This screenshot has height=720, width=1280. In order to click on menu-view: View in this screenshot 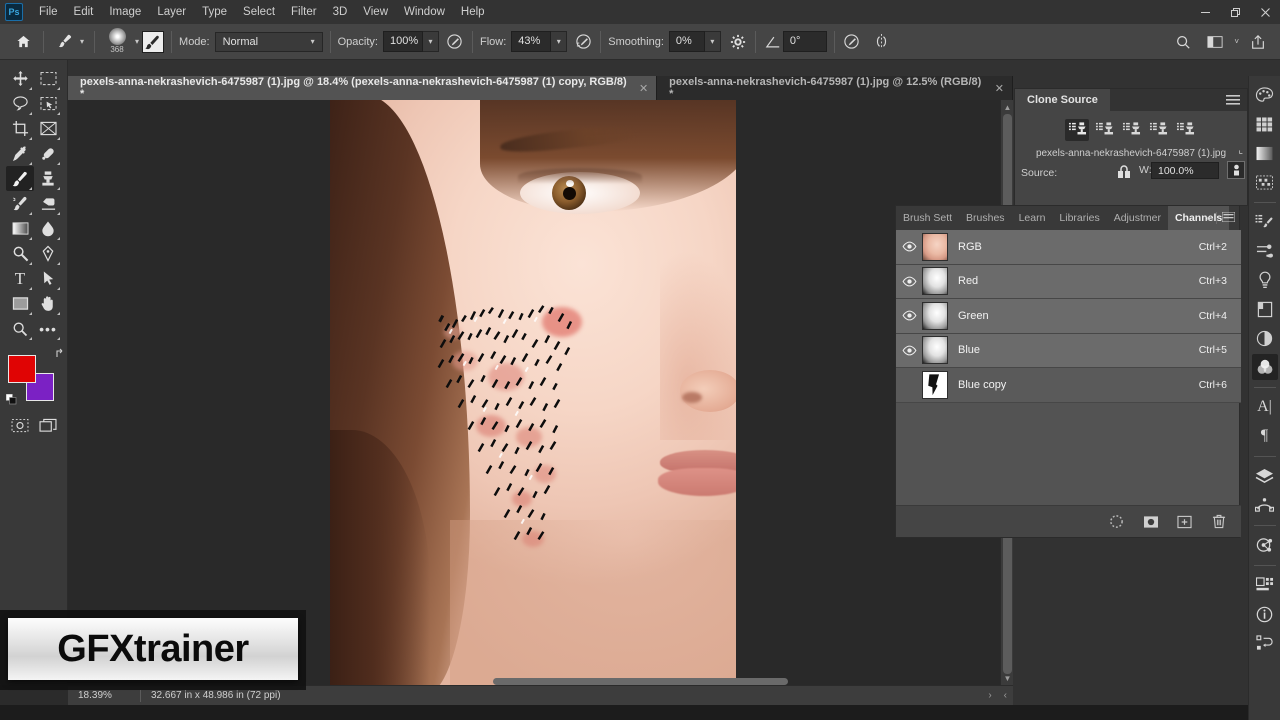, I will do `click(375, 12)`.